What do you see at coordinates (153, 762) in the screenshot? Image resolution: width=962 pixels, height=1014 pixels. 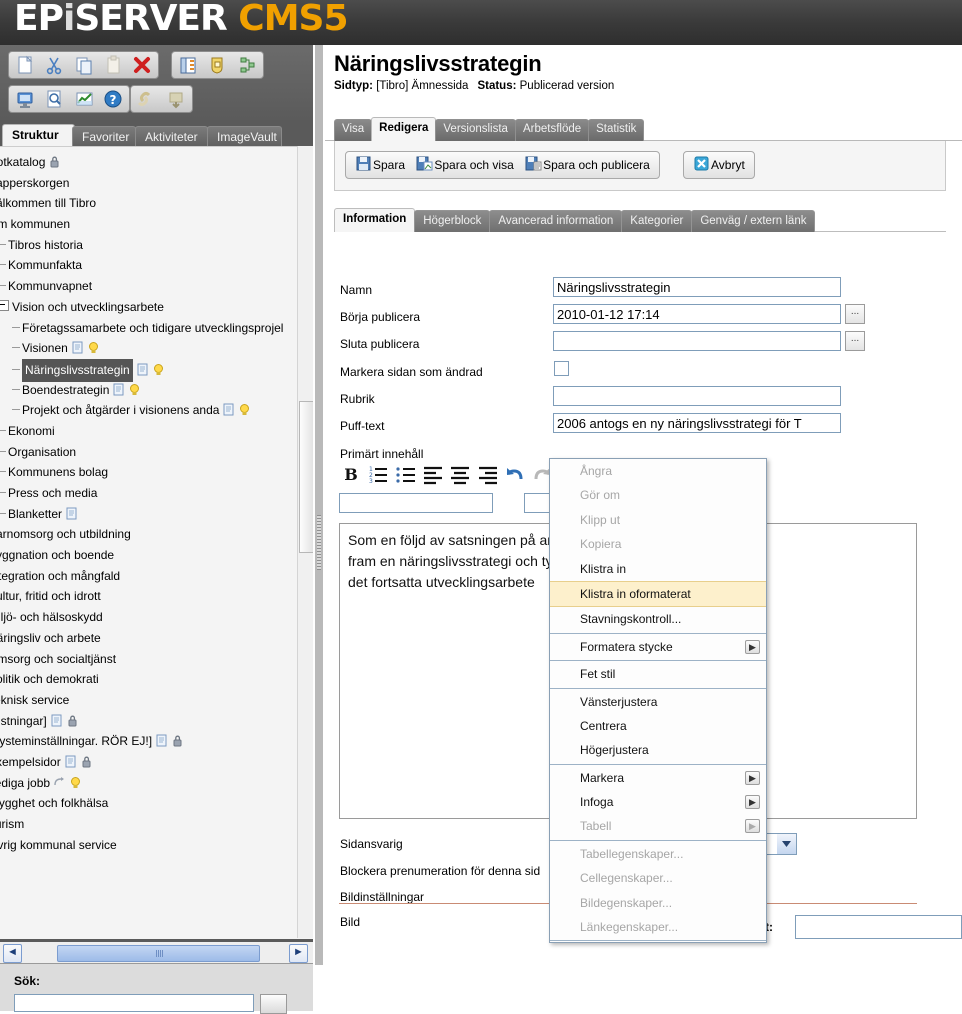 I see `tree-node: Exempelsidor` at bounding box center [153, 762].